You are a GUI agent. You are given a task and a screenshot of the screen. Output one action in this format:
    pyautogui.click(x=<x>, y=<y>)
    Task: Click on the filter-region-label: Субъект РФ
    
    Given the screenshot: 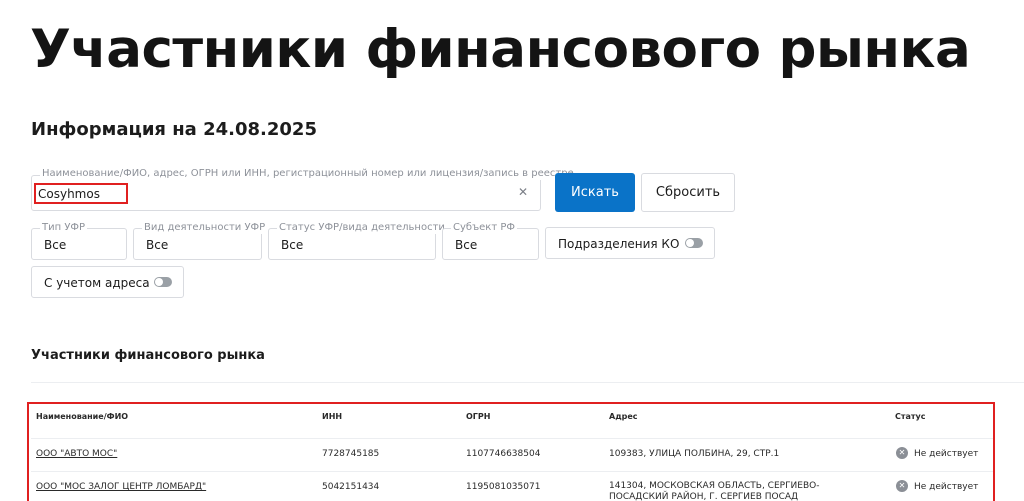 What is the action you would take?
    pyautogui.click(x=484, y=228)
    